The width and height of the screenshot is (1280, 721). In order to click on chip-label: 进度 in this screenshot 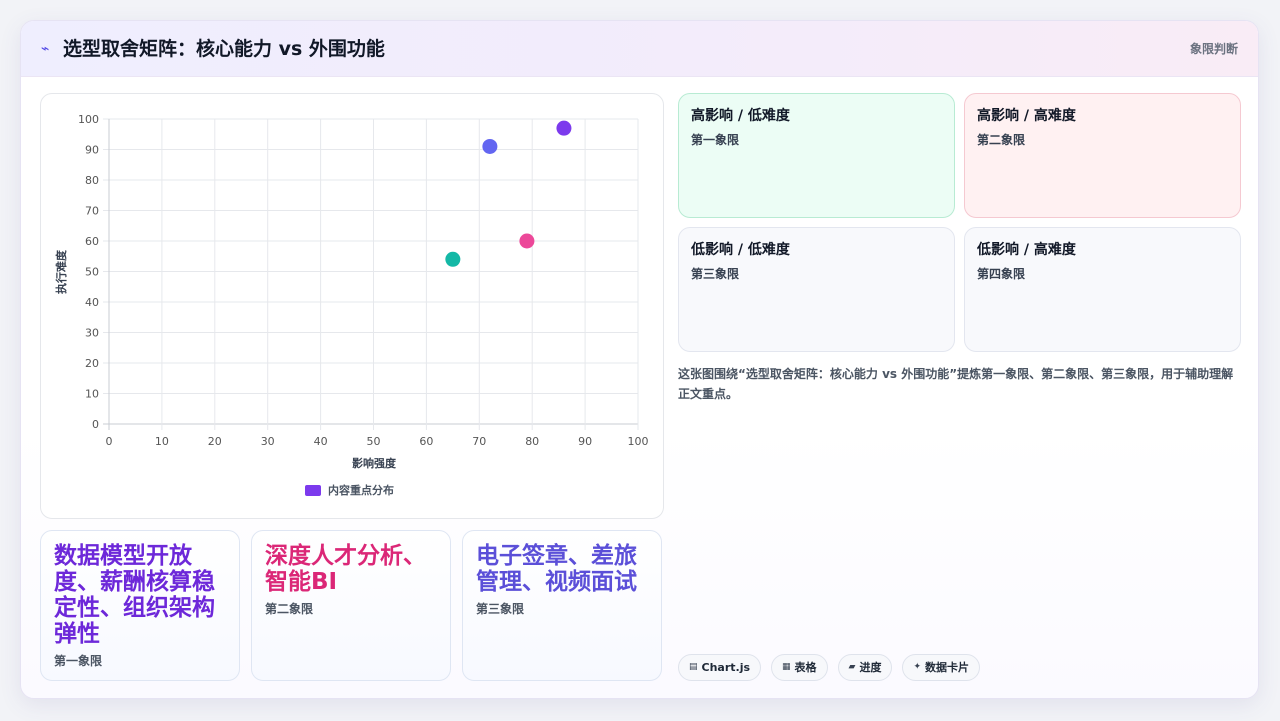, I will do `click(870, 667)`.